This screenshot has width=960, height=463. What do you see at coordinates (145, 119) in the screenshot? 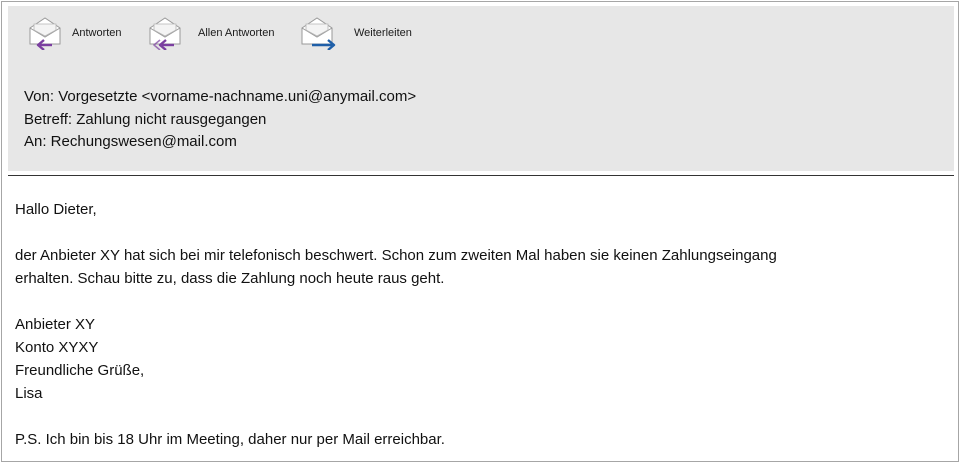
I see `subject-field: Betreff: Zahlung nicht rausgegangen` at bounding box center [145, 119].